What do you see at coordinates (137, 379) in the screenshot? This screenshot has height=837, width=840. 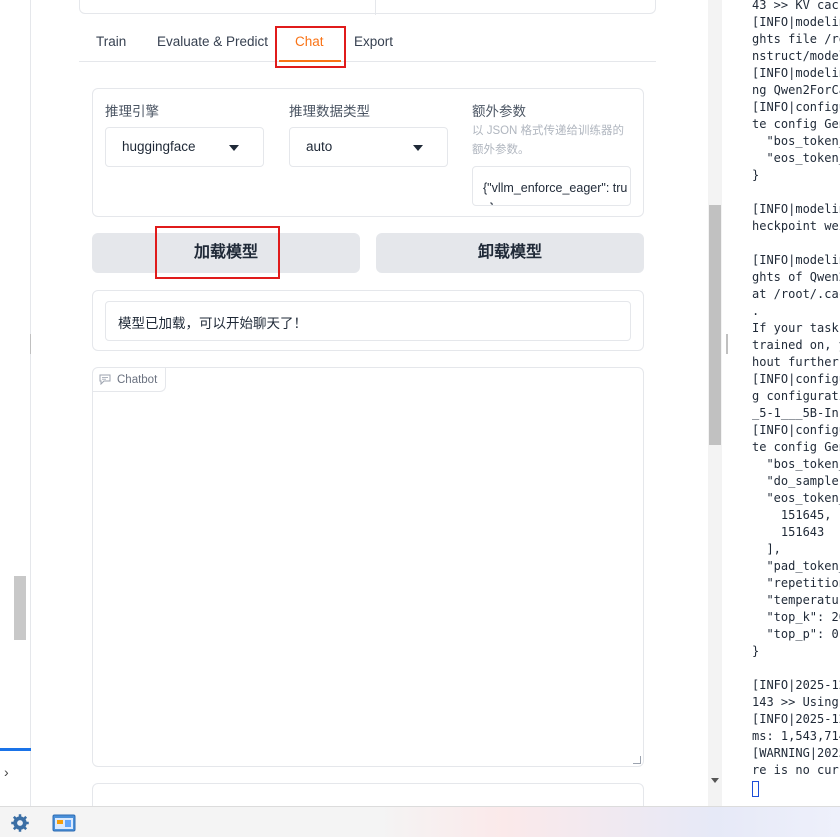 I see `chatbot-label: Chatbot` at bounding box center [137, 379].